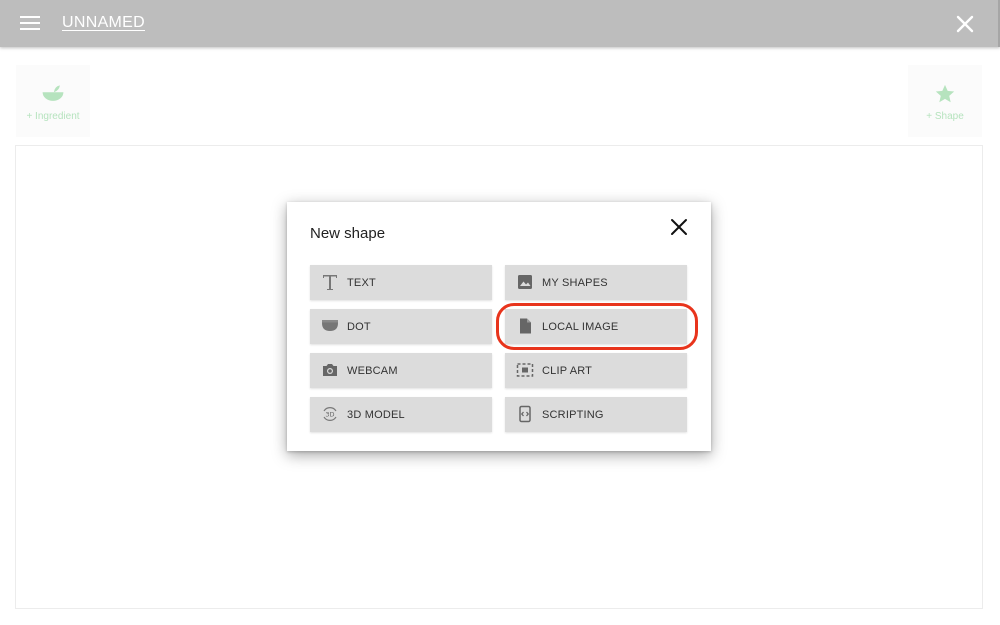 Image resolution: width=1000 pixels, height=625 pixels. I want to click on clip-art-icon, so click(525, 370).